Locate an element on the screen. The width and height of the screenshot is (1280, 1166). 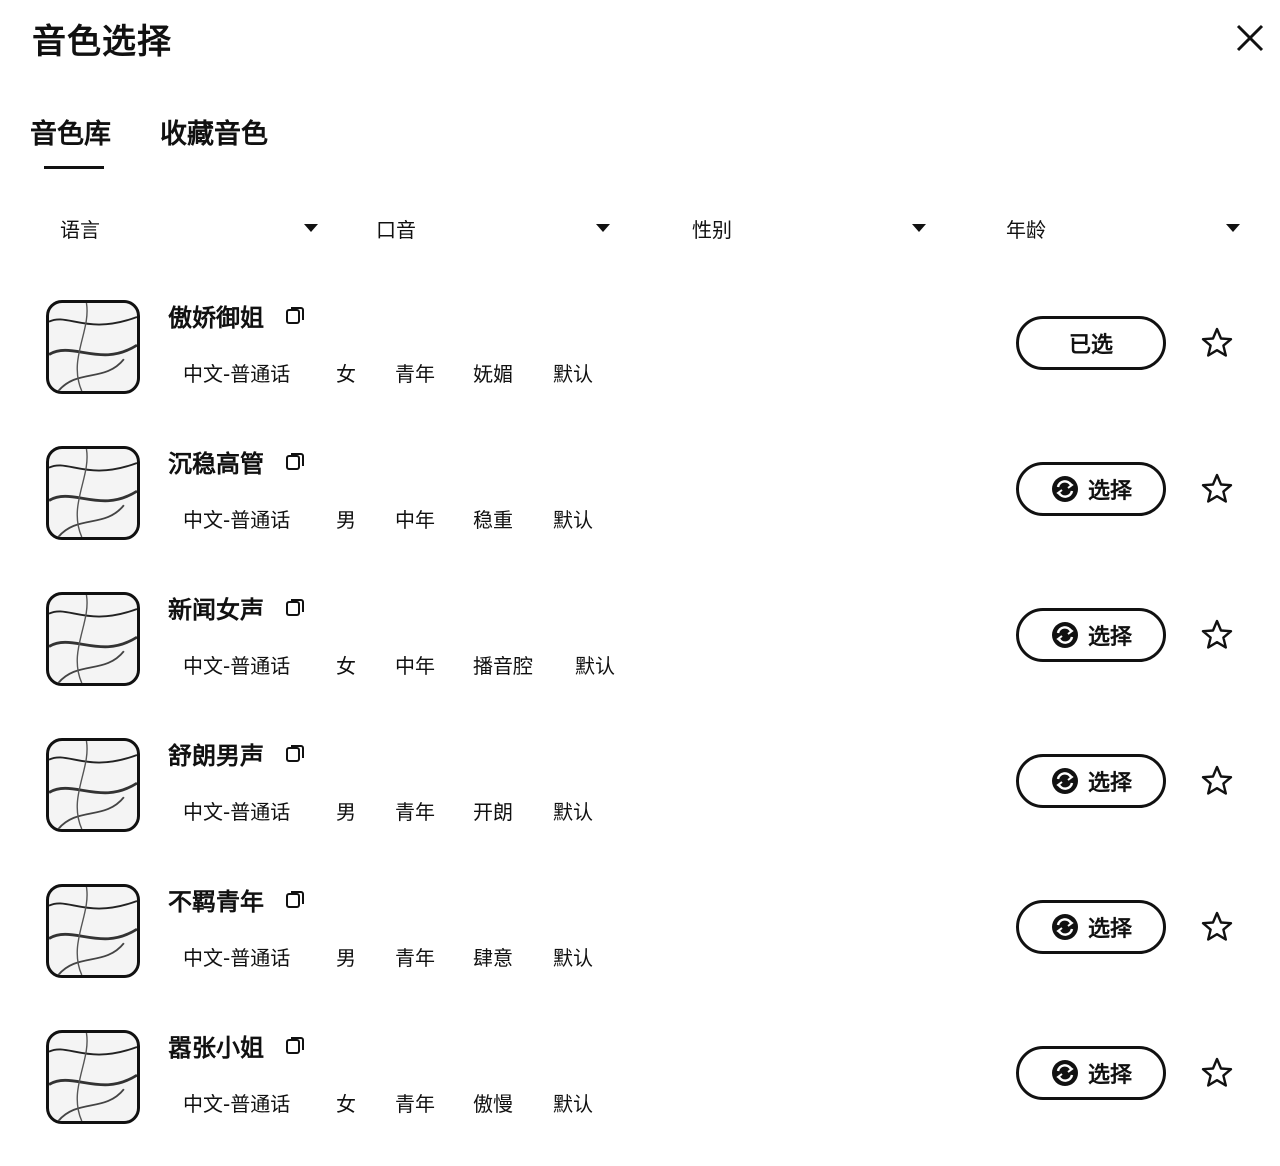
filter-gender: 性别 is located at coordinates (810, 228).